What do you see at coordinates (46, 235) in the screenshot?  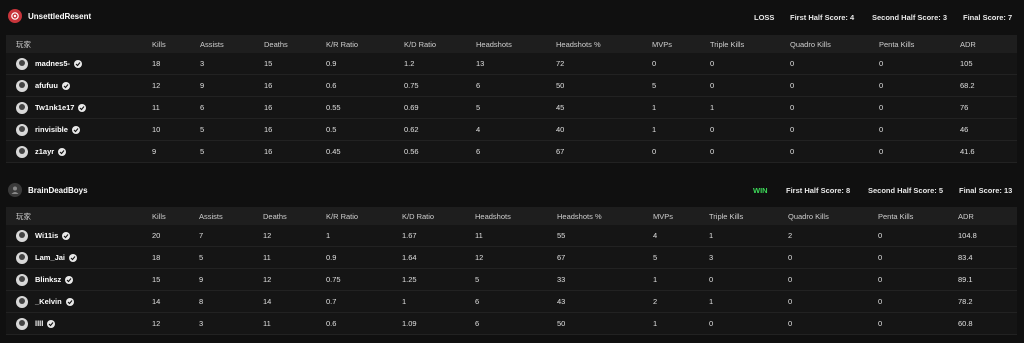 I see `player-name: Wi11is` at bounding box center [46, 235].